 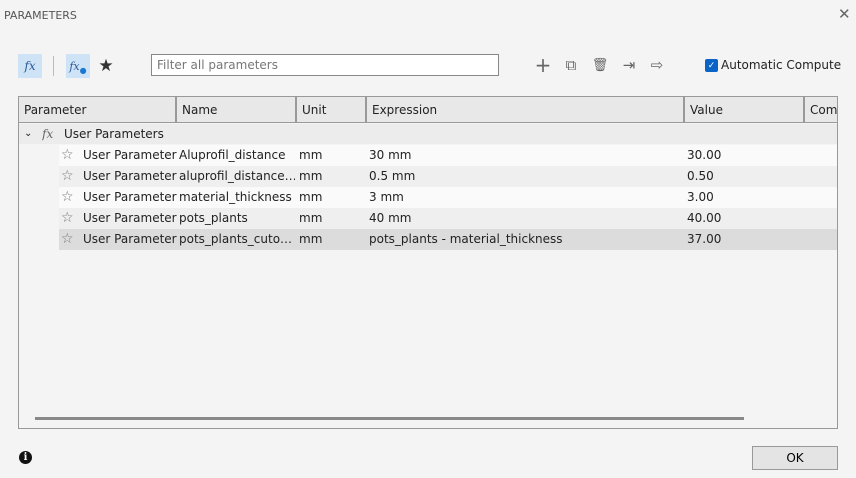 What do you see at coordinates (526, 110) in the screenshot?
I see `column-expression: Expression` at bounding box center [526, 110].